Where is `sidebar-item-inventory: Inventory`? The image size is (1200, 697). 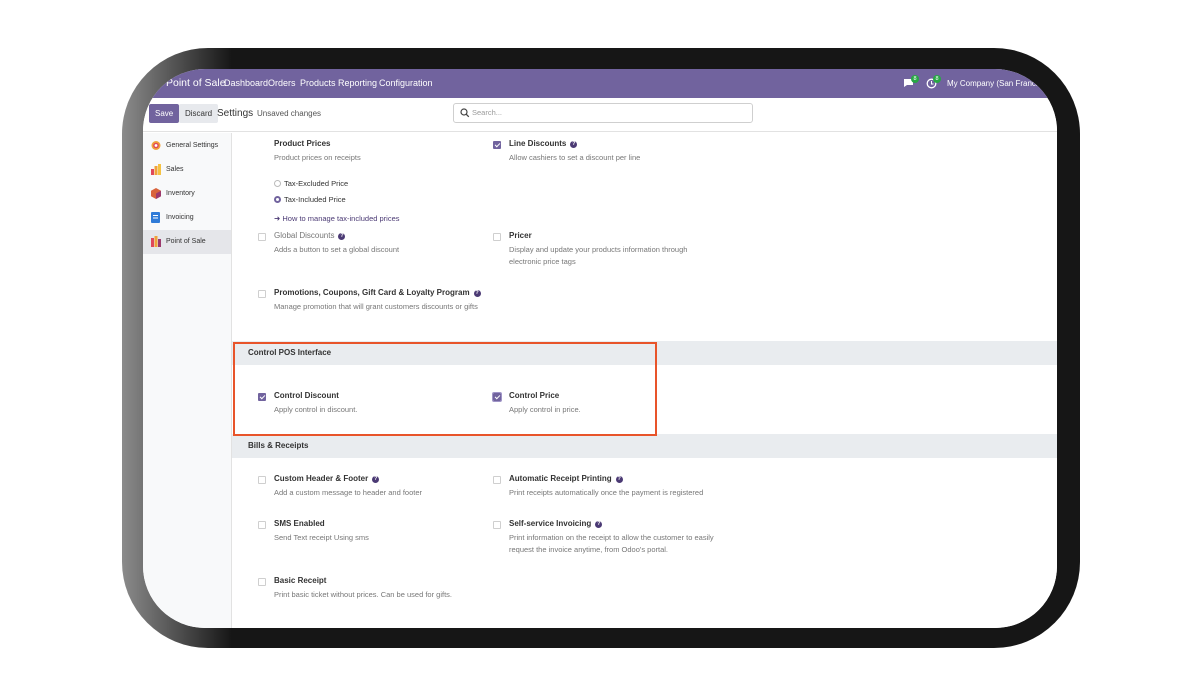 sidebar-item-inventory: Inventory is located at coordinates (187, 194).